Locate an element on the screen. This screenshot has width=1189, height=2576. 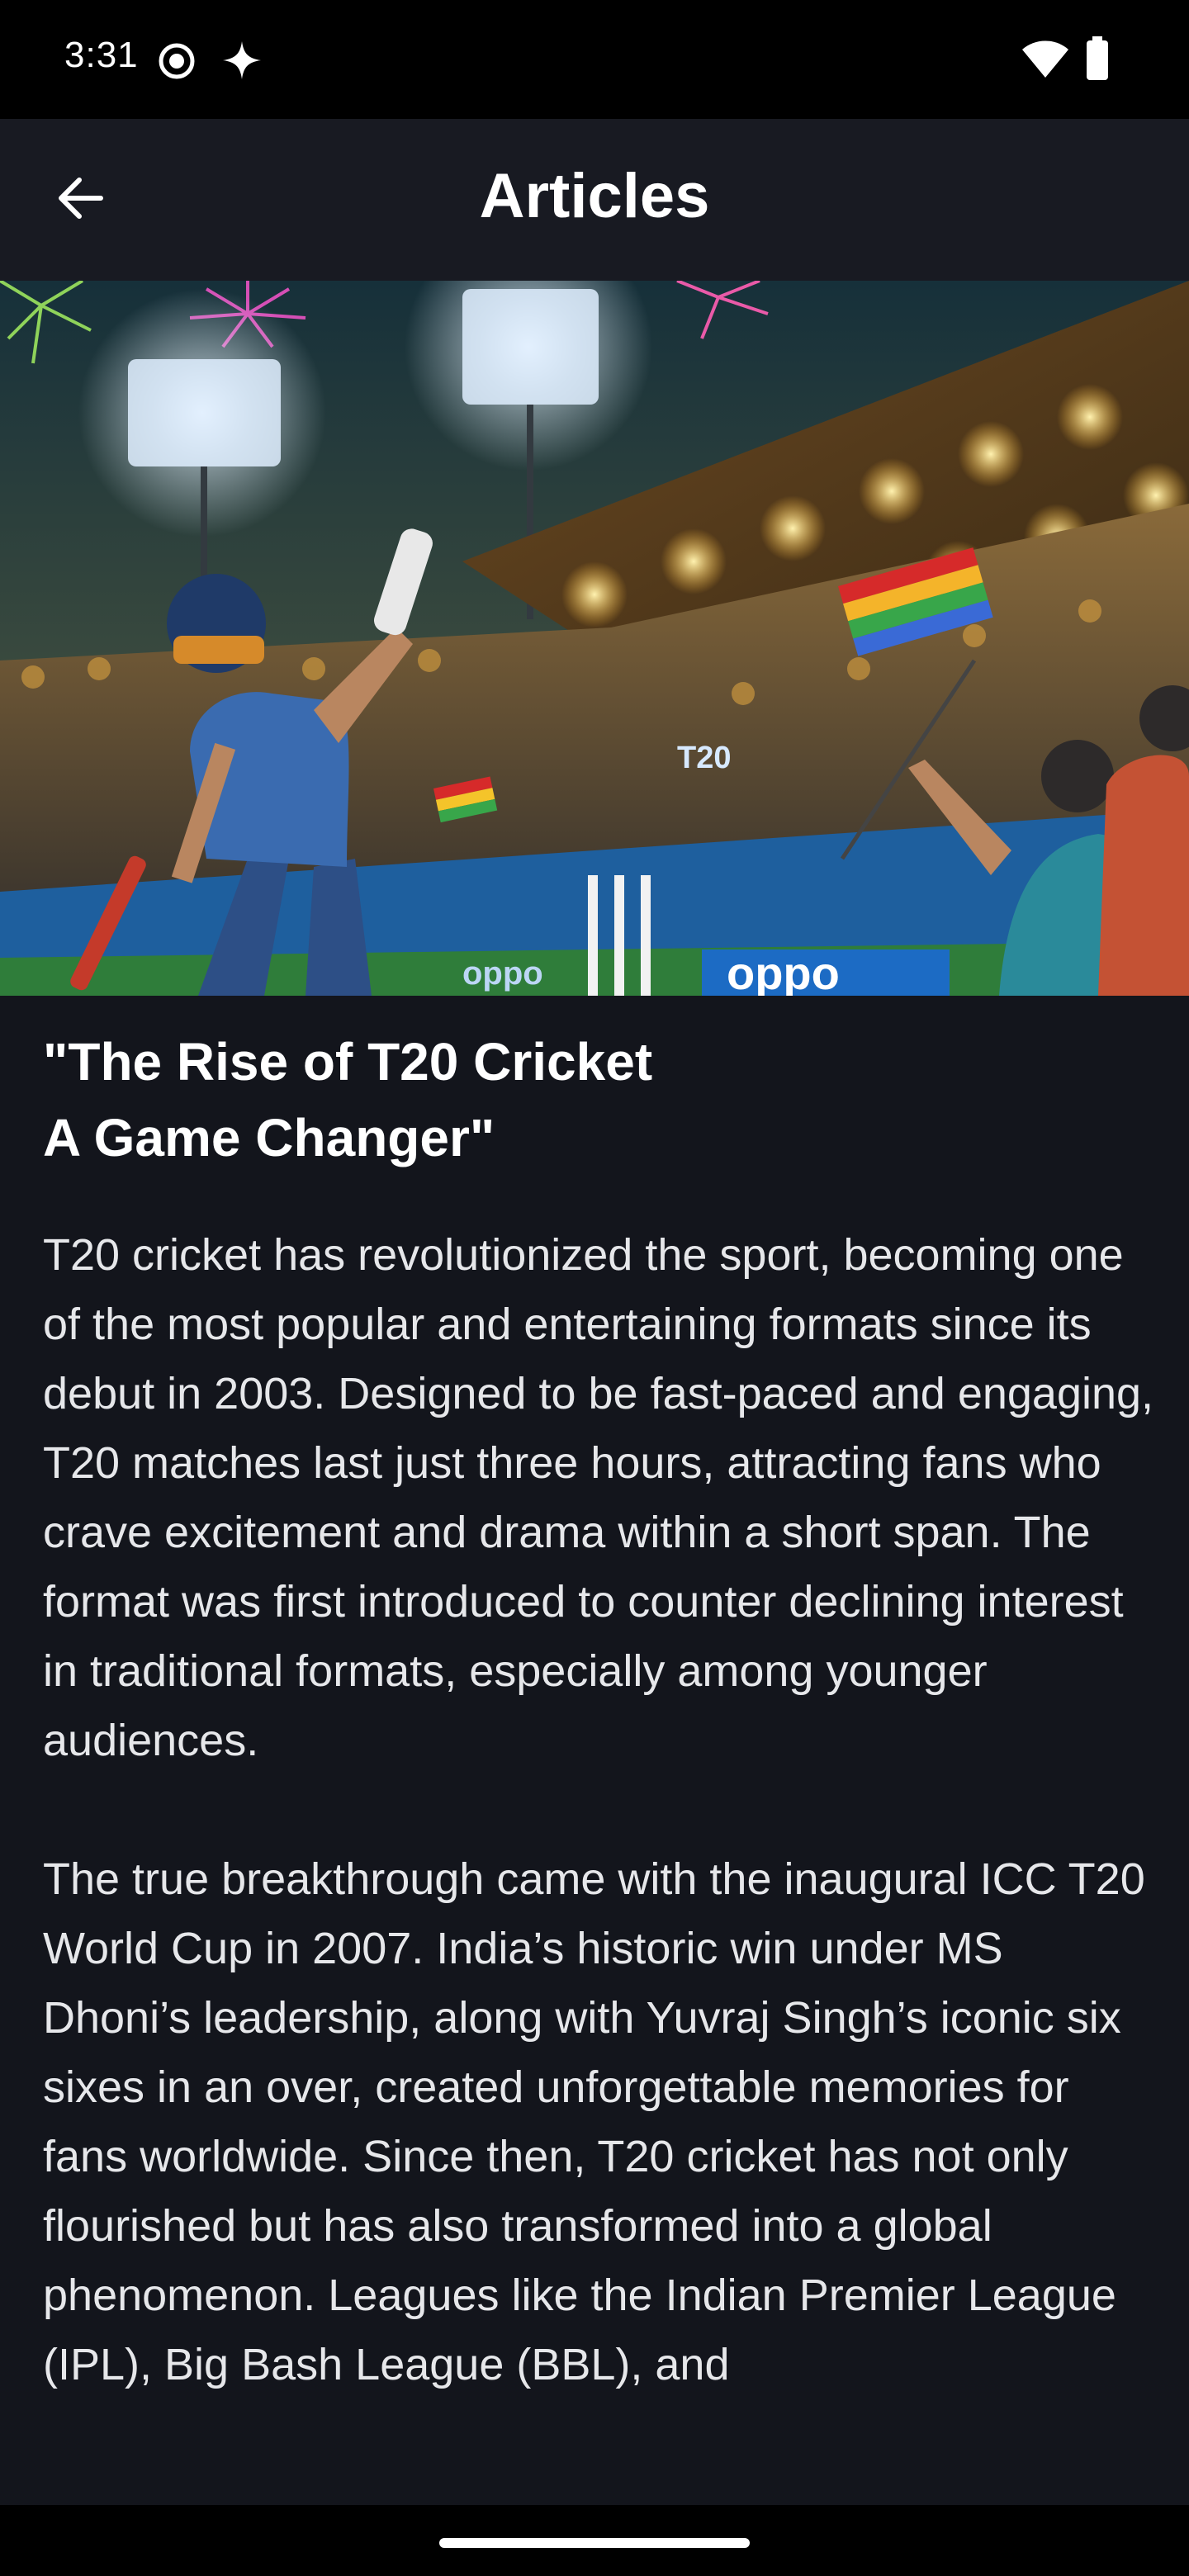
banner-text-t20: T20 is located at coordinates (704, 758).